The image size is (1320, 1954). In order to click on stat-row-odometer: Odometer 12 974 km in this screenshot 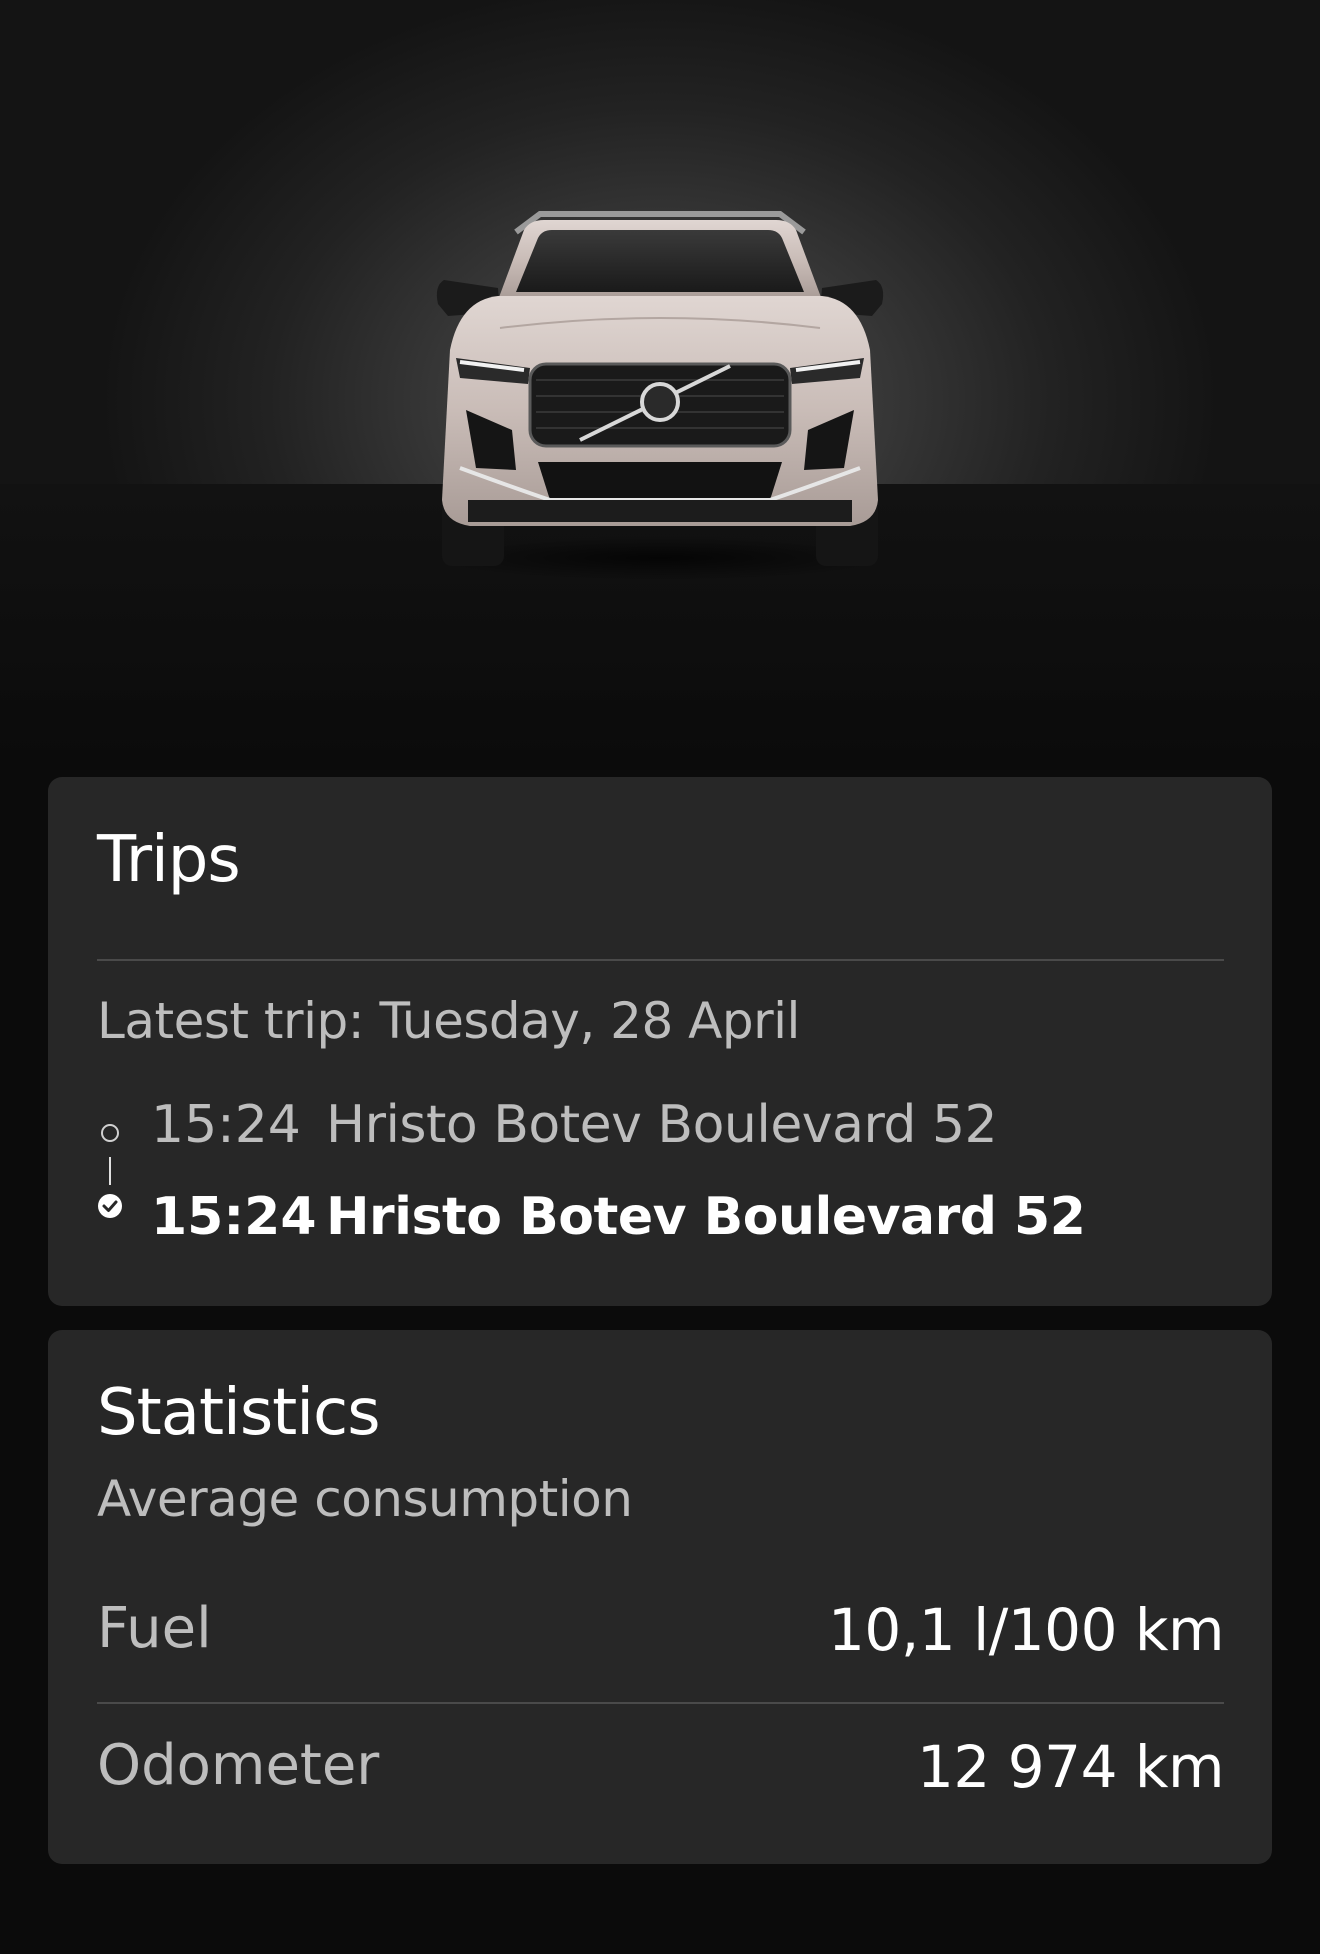, I will do `click(660, 1773)`.